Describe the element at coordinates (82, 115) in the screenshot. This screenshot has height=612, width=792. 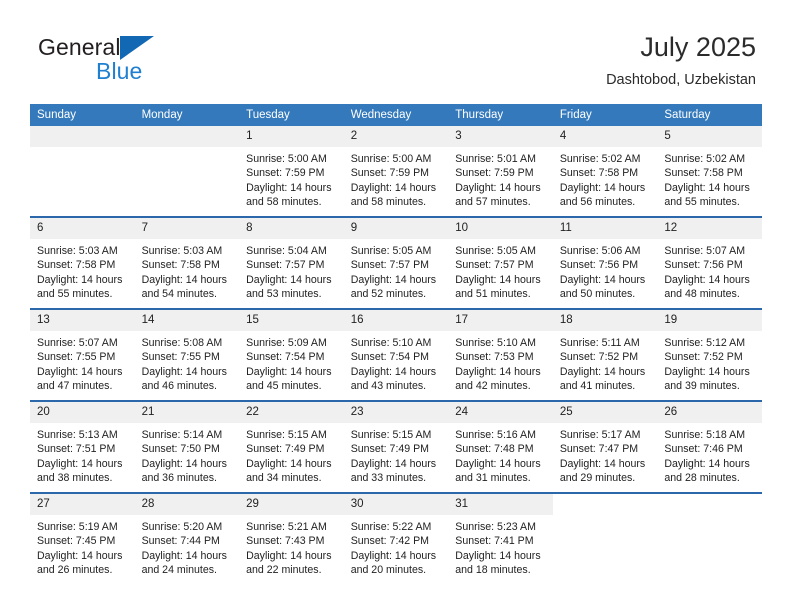
I see `weekday-header-sunday: Sunday` at that location.